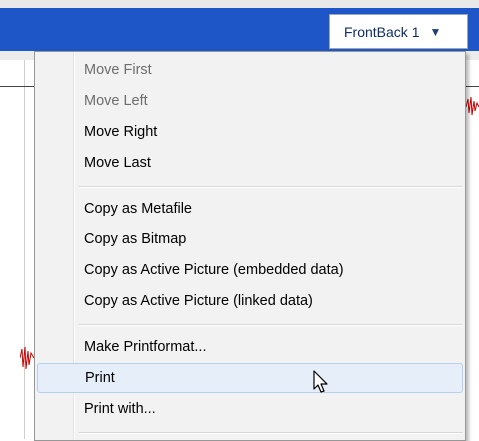  What do you see at coordinates (250, 101) in the screenshot?
I see `menu-item-move-left: Move Left` at bounding box center [250, 101].